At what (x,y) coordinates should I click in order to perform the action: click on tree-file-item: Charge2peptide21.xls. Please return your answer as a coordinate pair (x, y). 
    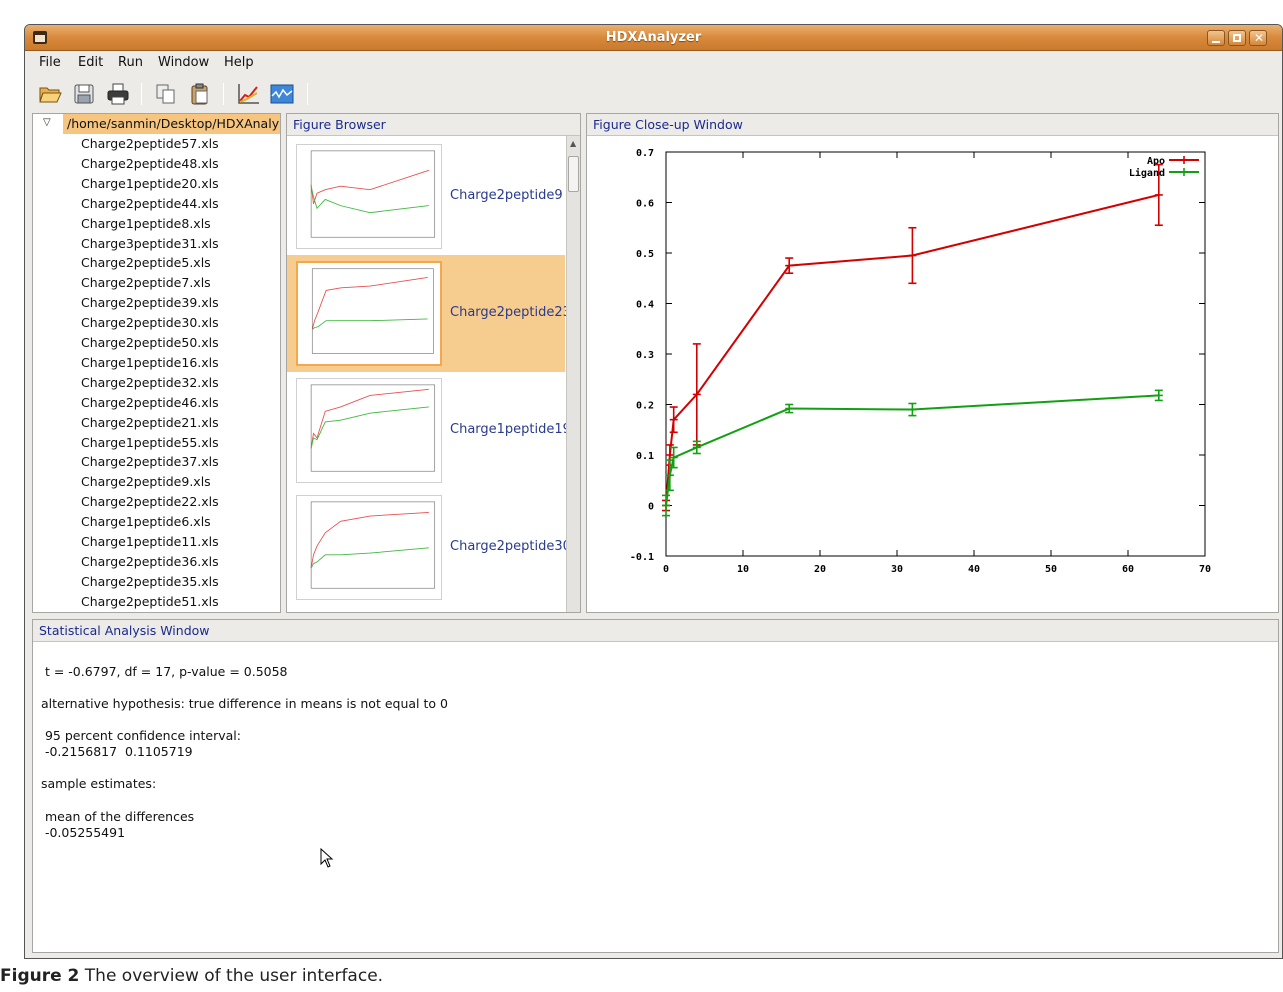
    Looking at the image, I should click on (150, 422).